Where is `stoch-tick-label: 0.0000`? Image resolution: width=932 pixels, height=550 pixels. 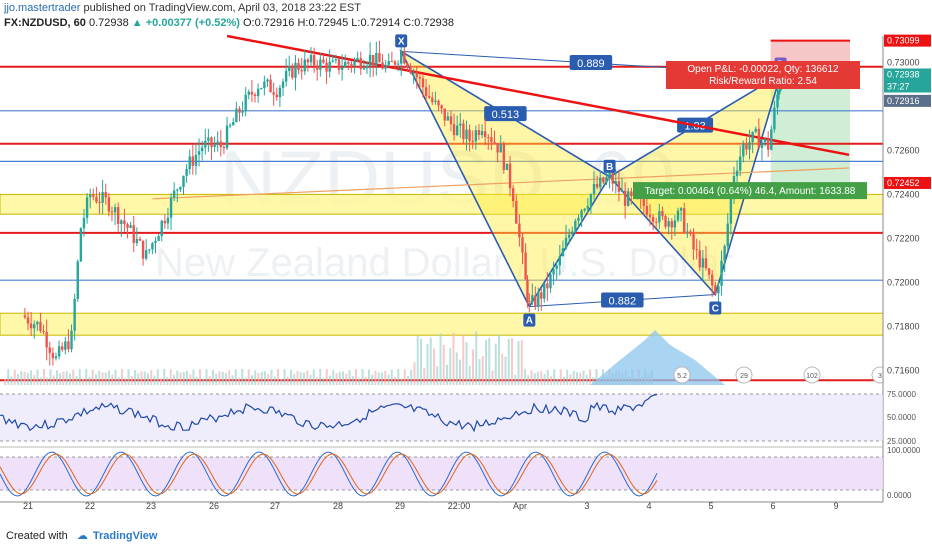
stoch-tick-label: 0.0000 is located at coordinates (899, 495).